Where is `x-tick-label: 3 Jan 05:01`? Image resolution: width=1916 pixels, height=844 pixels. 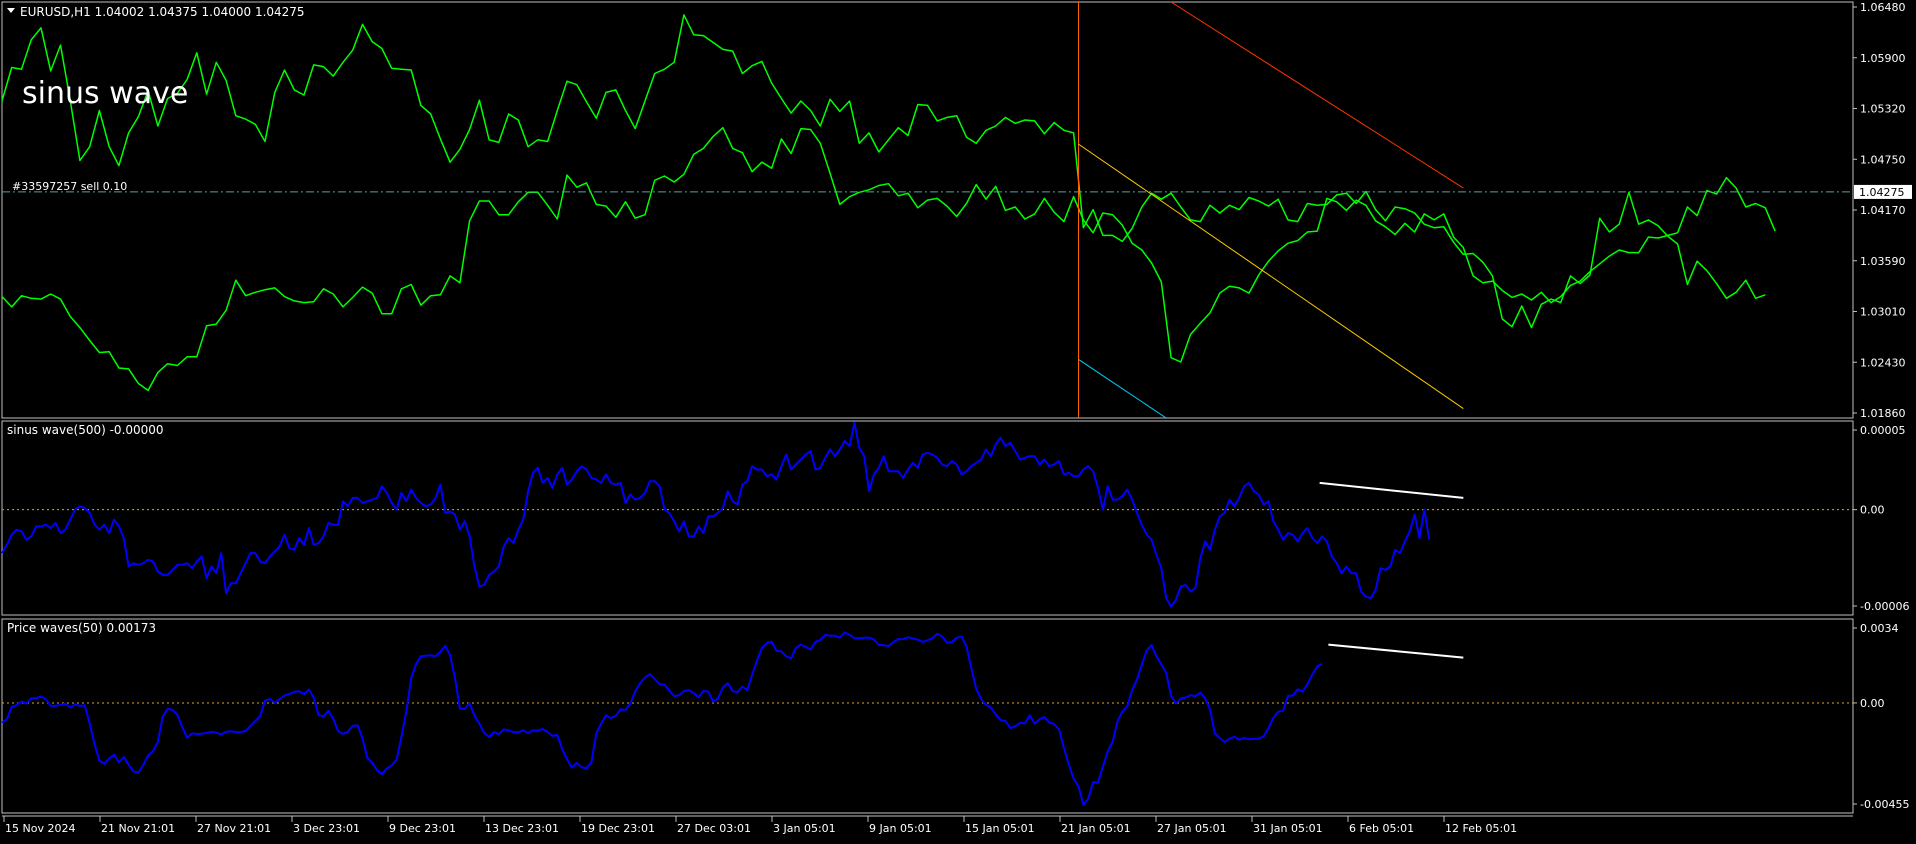
x-tick-label: 3 Jan 05:01 is located at coordinates (804, 828).